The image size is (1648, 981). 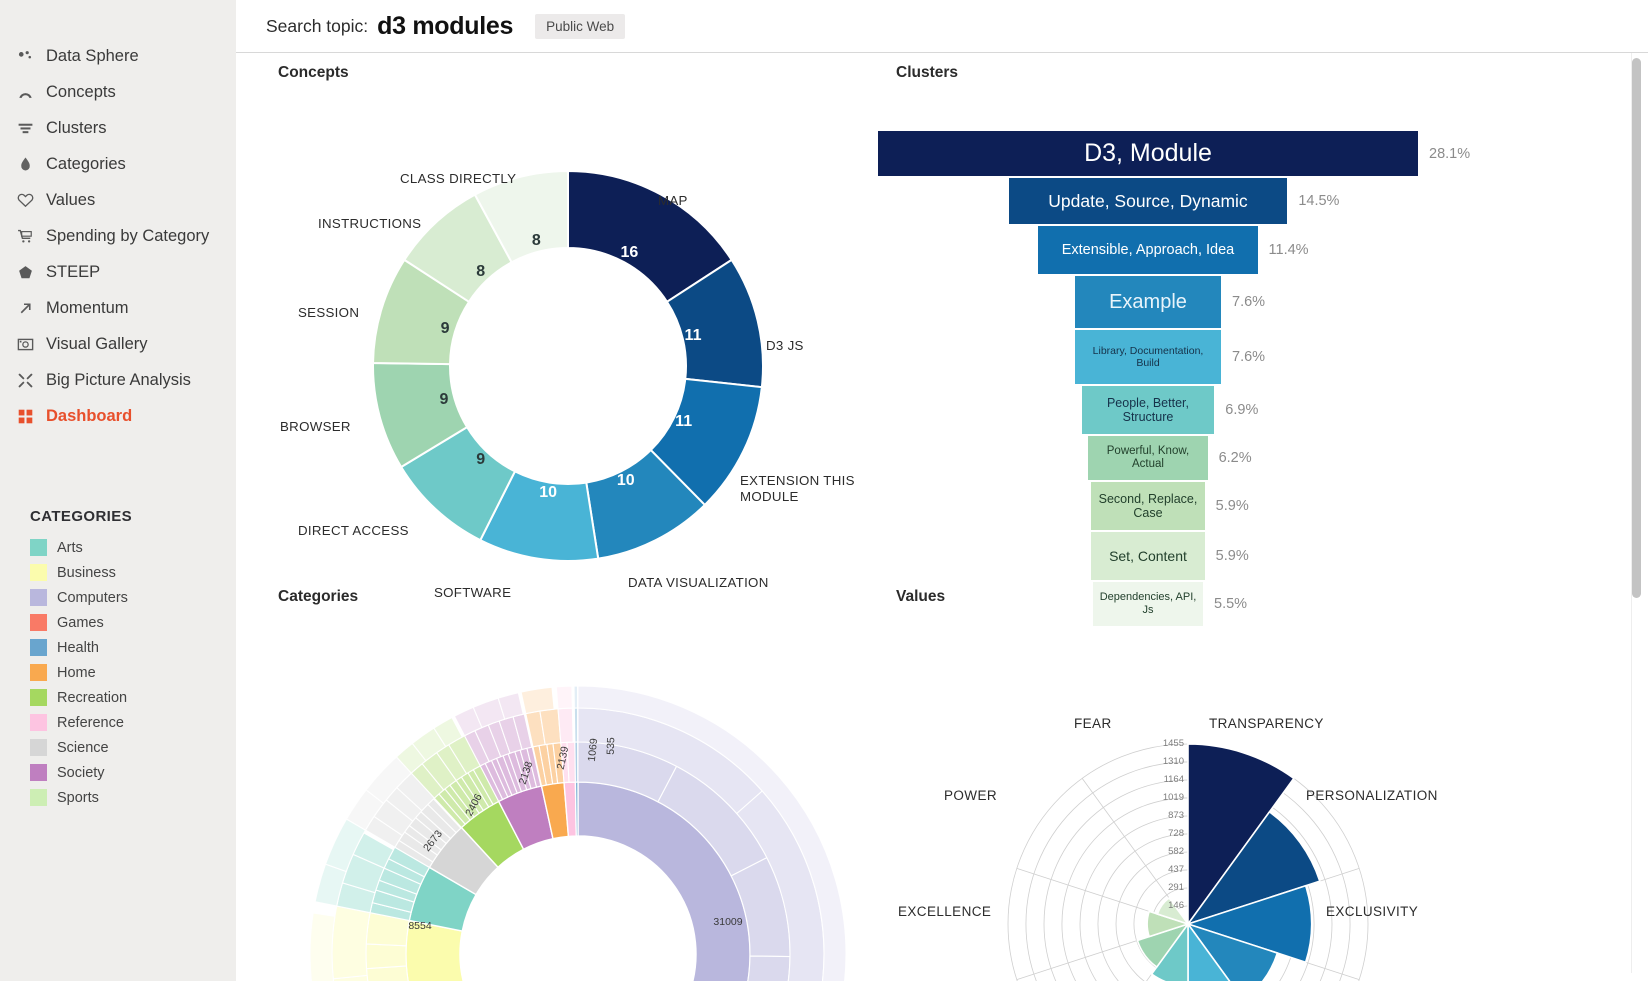 What do you see at coordinates (1148, 604) in the screenshot?
I see `cluster-bar: Dependencies, API, Js` at bounding box center [1148, 604].